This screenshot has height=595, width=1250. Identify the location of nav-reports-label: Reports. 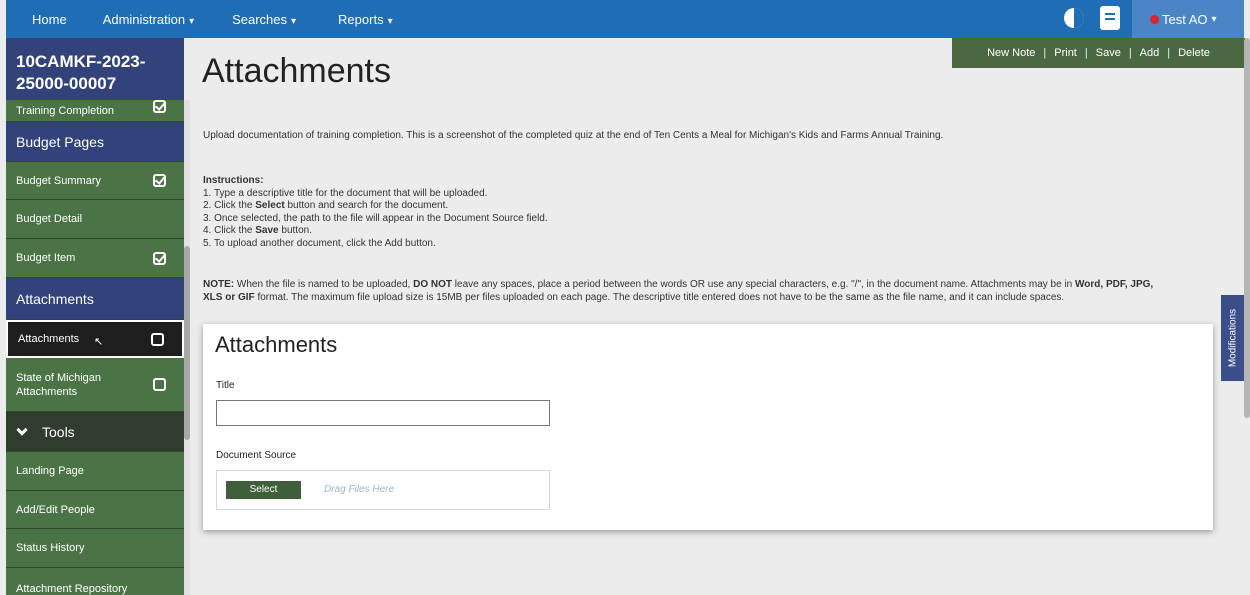
(361, 19).